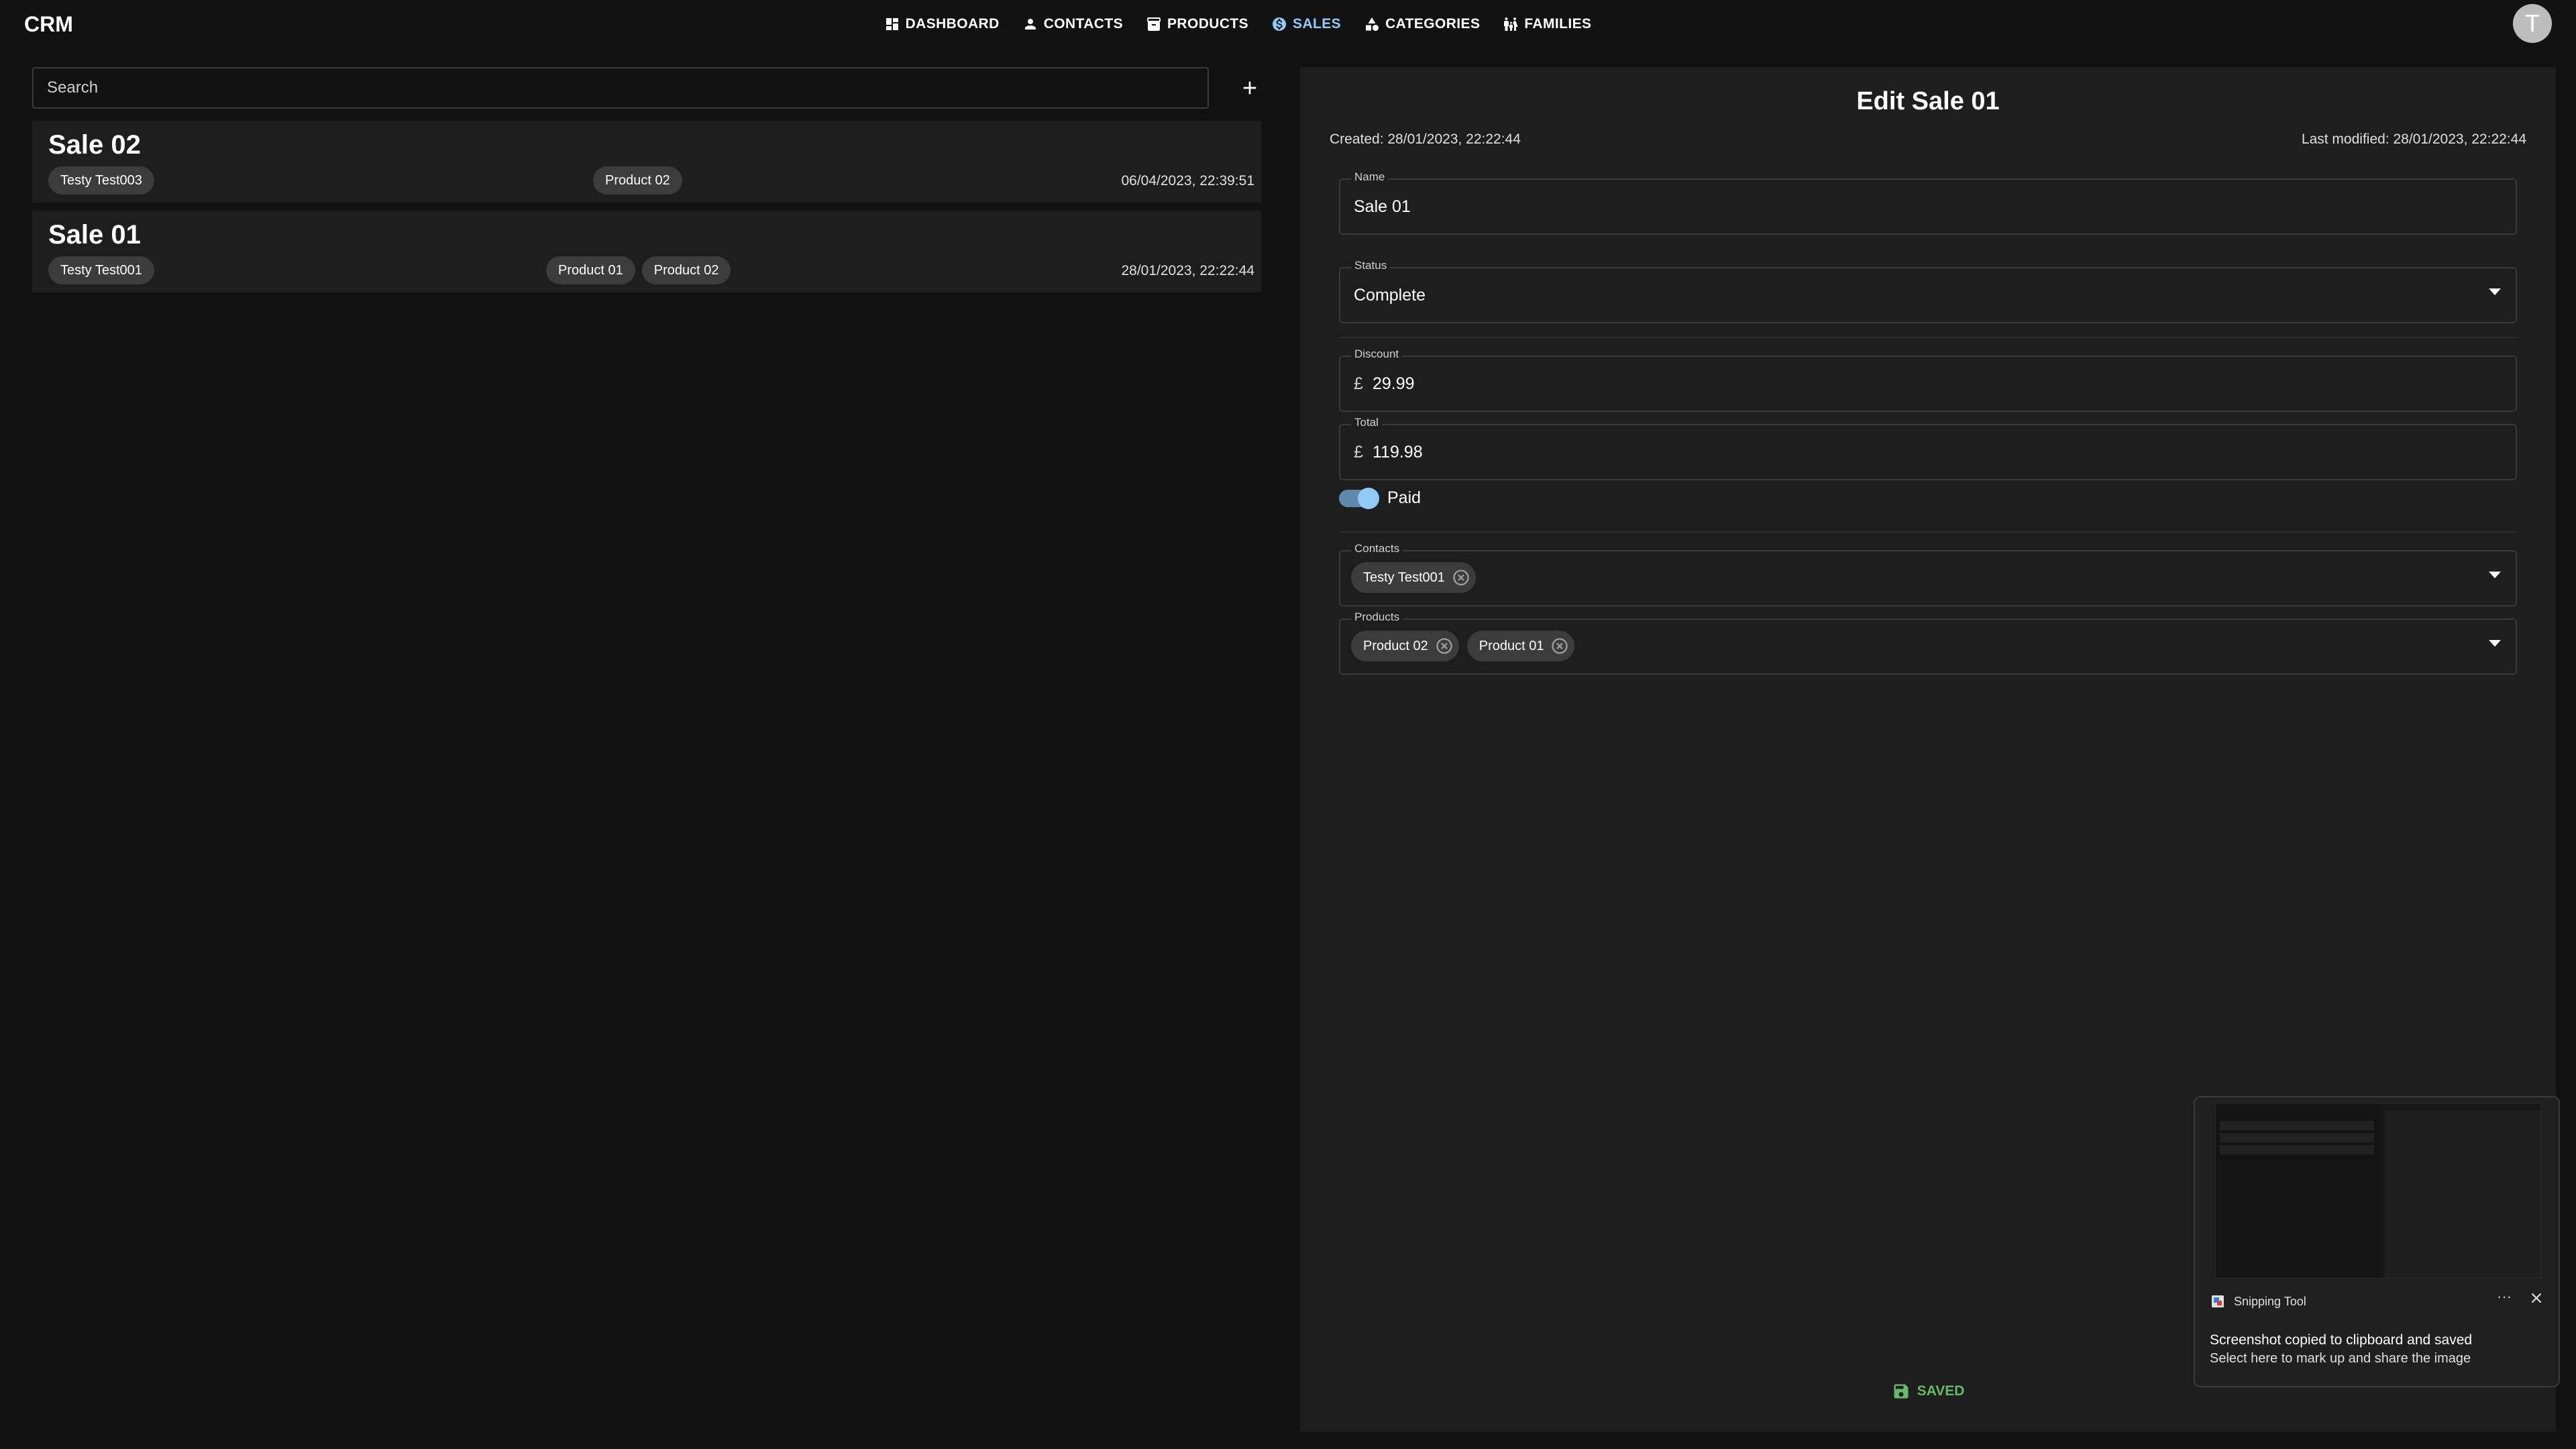 The height and width of the screenshot is (1449, 2576). What do you see at coordinates (620, 88) in the screenshot?
I see `search-input` at bounding box center [620, 88].